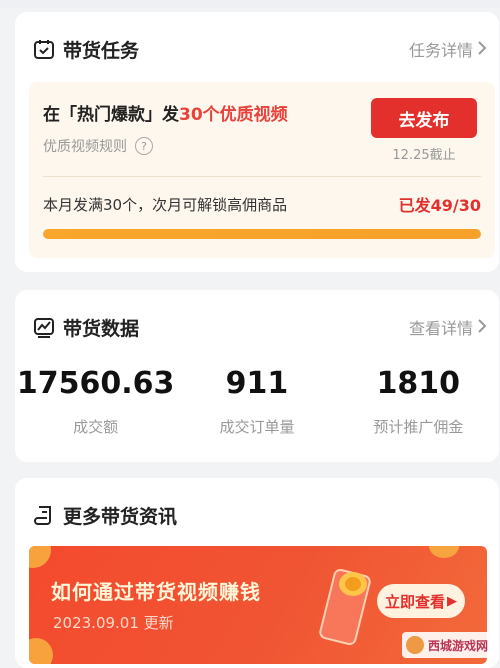 This screenshot has width=500, height=668. I want to click on progress-description: 本月发满30个，次月可解锁高佣商品, so click(165, 205).